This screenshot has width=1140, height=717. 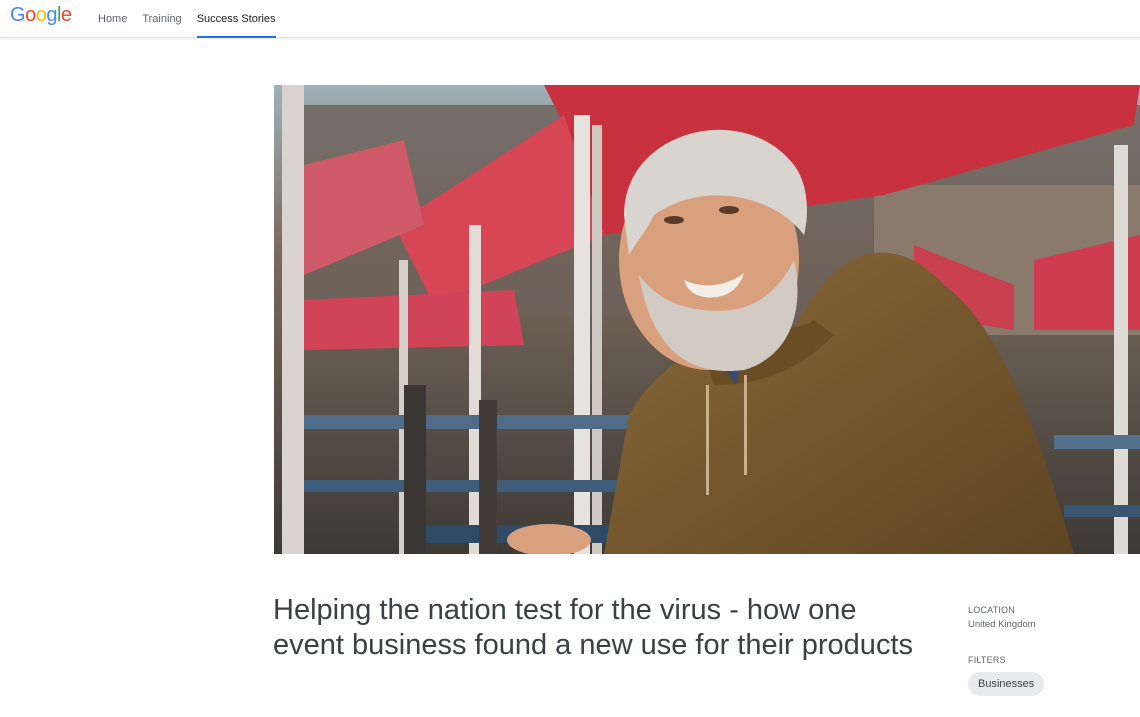 I want to click on logo-letter: G, so click(x=18, y=15).